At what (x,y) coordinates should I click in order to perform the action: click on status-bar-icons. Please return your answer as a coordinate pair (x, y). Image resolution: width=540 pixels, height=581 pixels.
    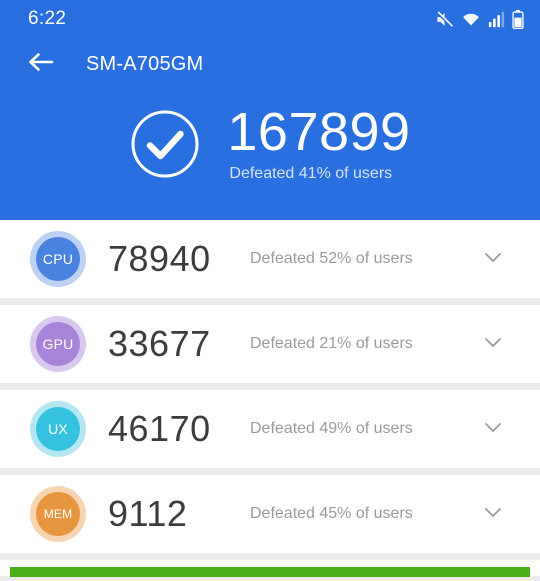
    Looking at the image, I should click on (479, 19).